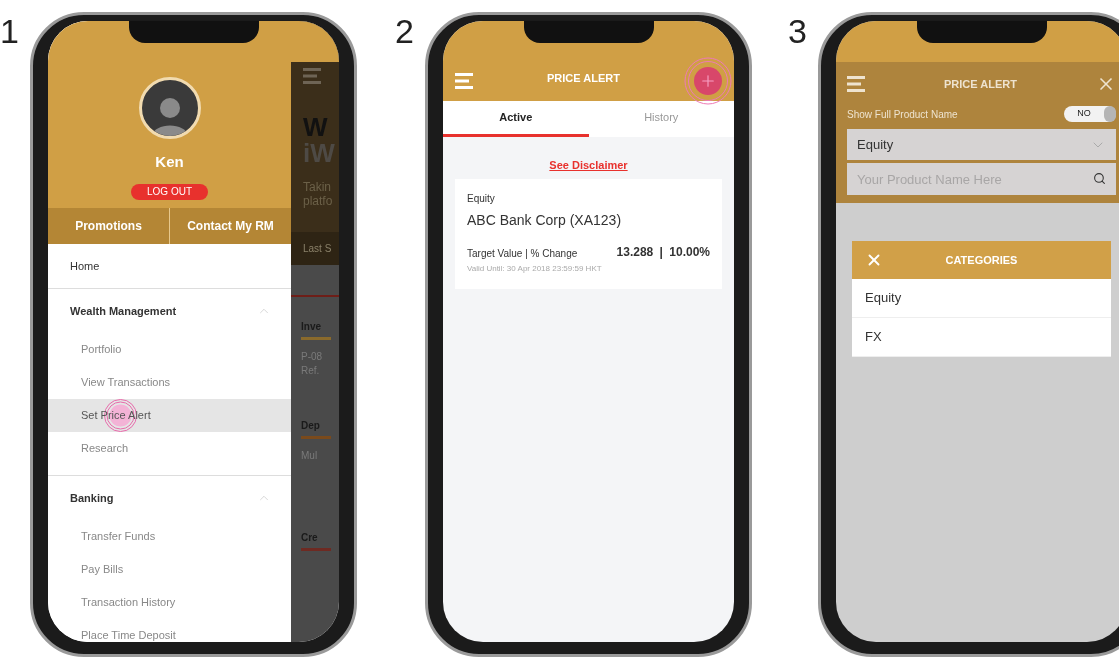  I want to click on submenu-item: Pay Bills, so click(169, 569).